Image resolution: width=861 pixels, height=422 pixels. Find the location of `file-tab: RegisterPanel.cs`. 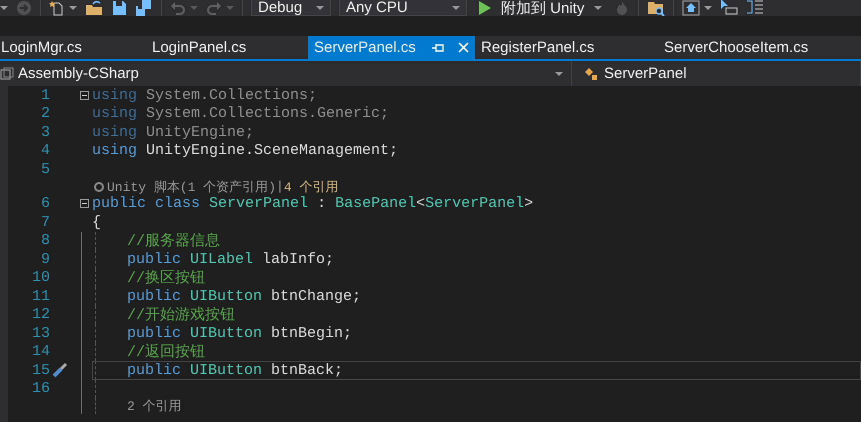

file-tab: RegisterPanel.cs is located at coordinates (566, 47).